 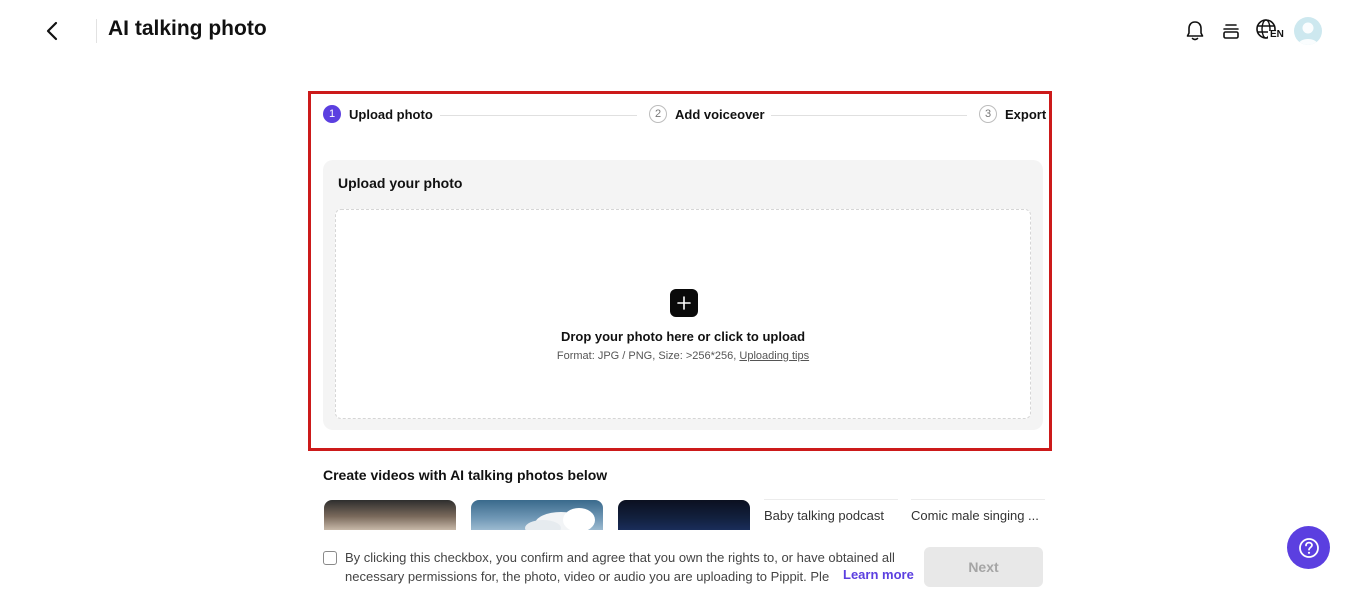 What do you see at coordinates (187, 28) in the screenshot?
I see `page-title: AI talking photo` at bounding box center [187, 28].